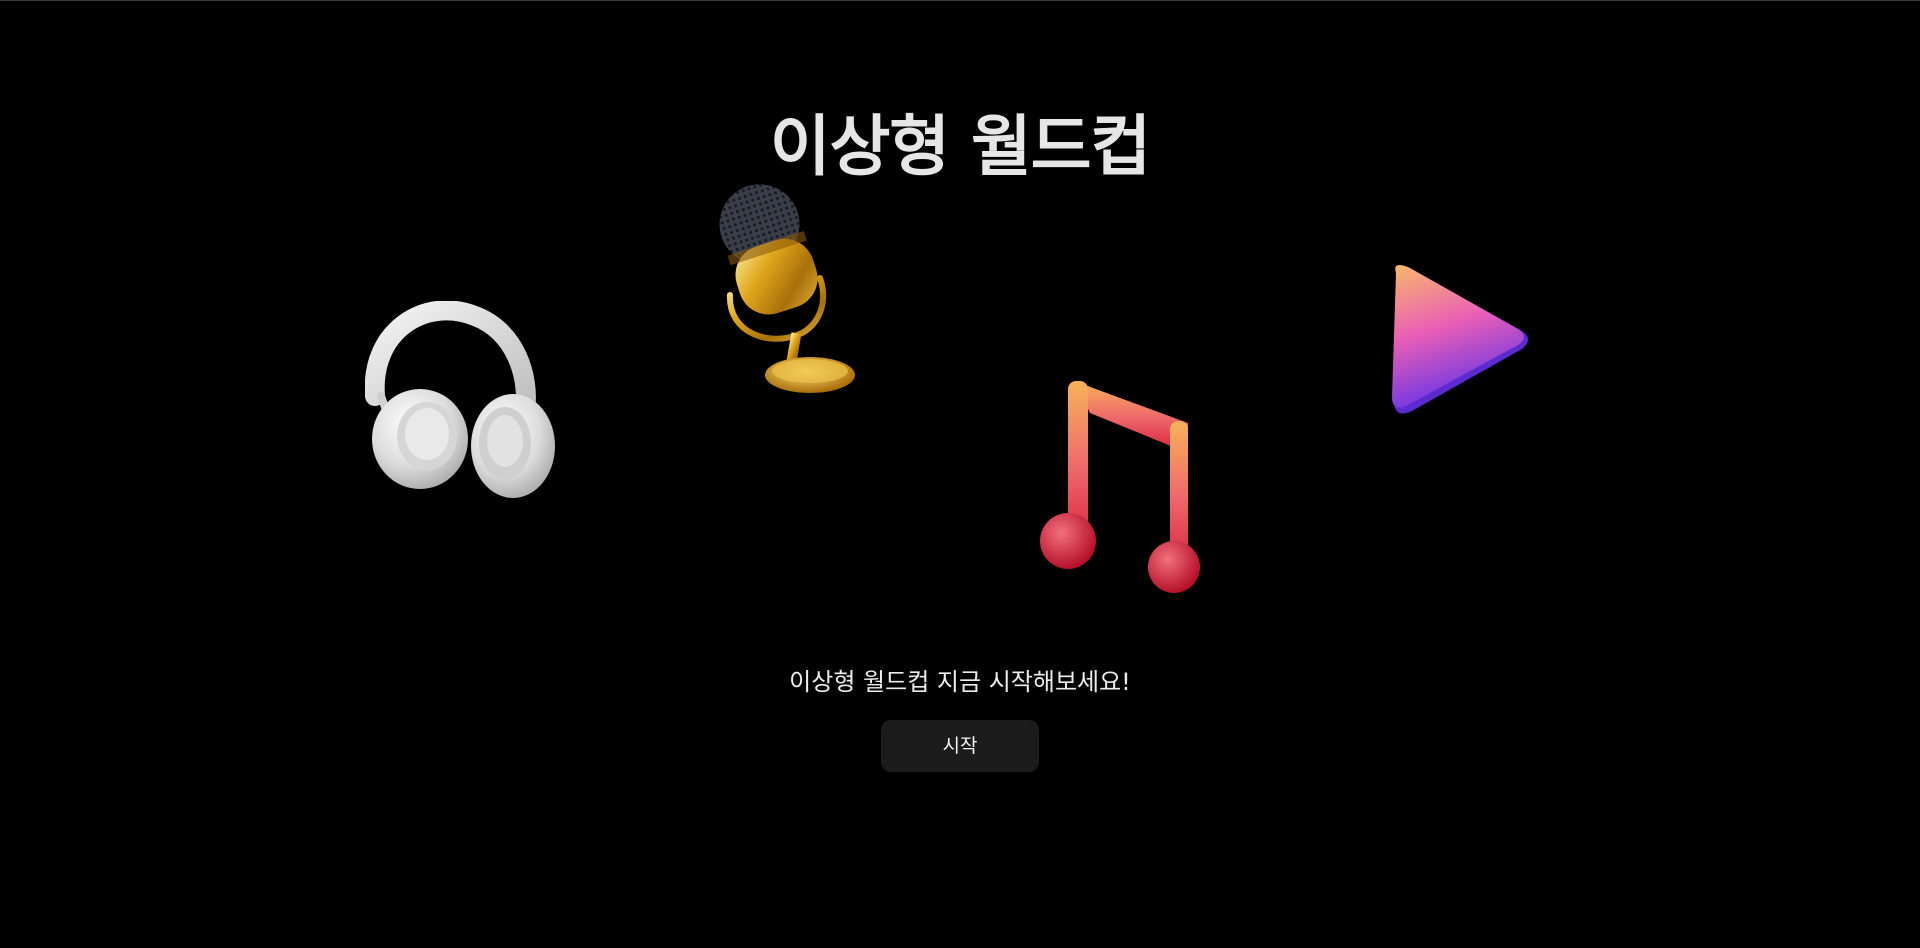  I want to click on page-title: 이상형 월드컵, so click(960, 147).